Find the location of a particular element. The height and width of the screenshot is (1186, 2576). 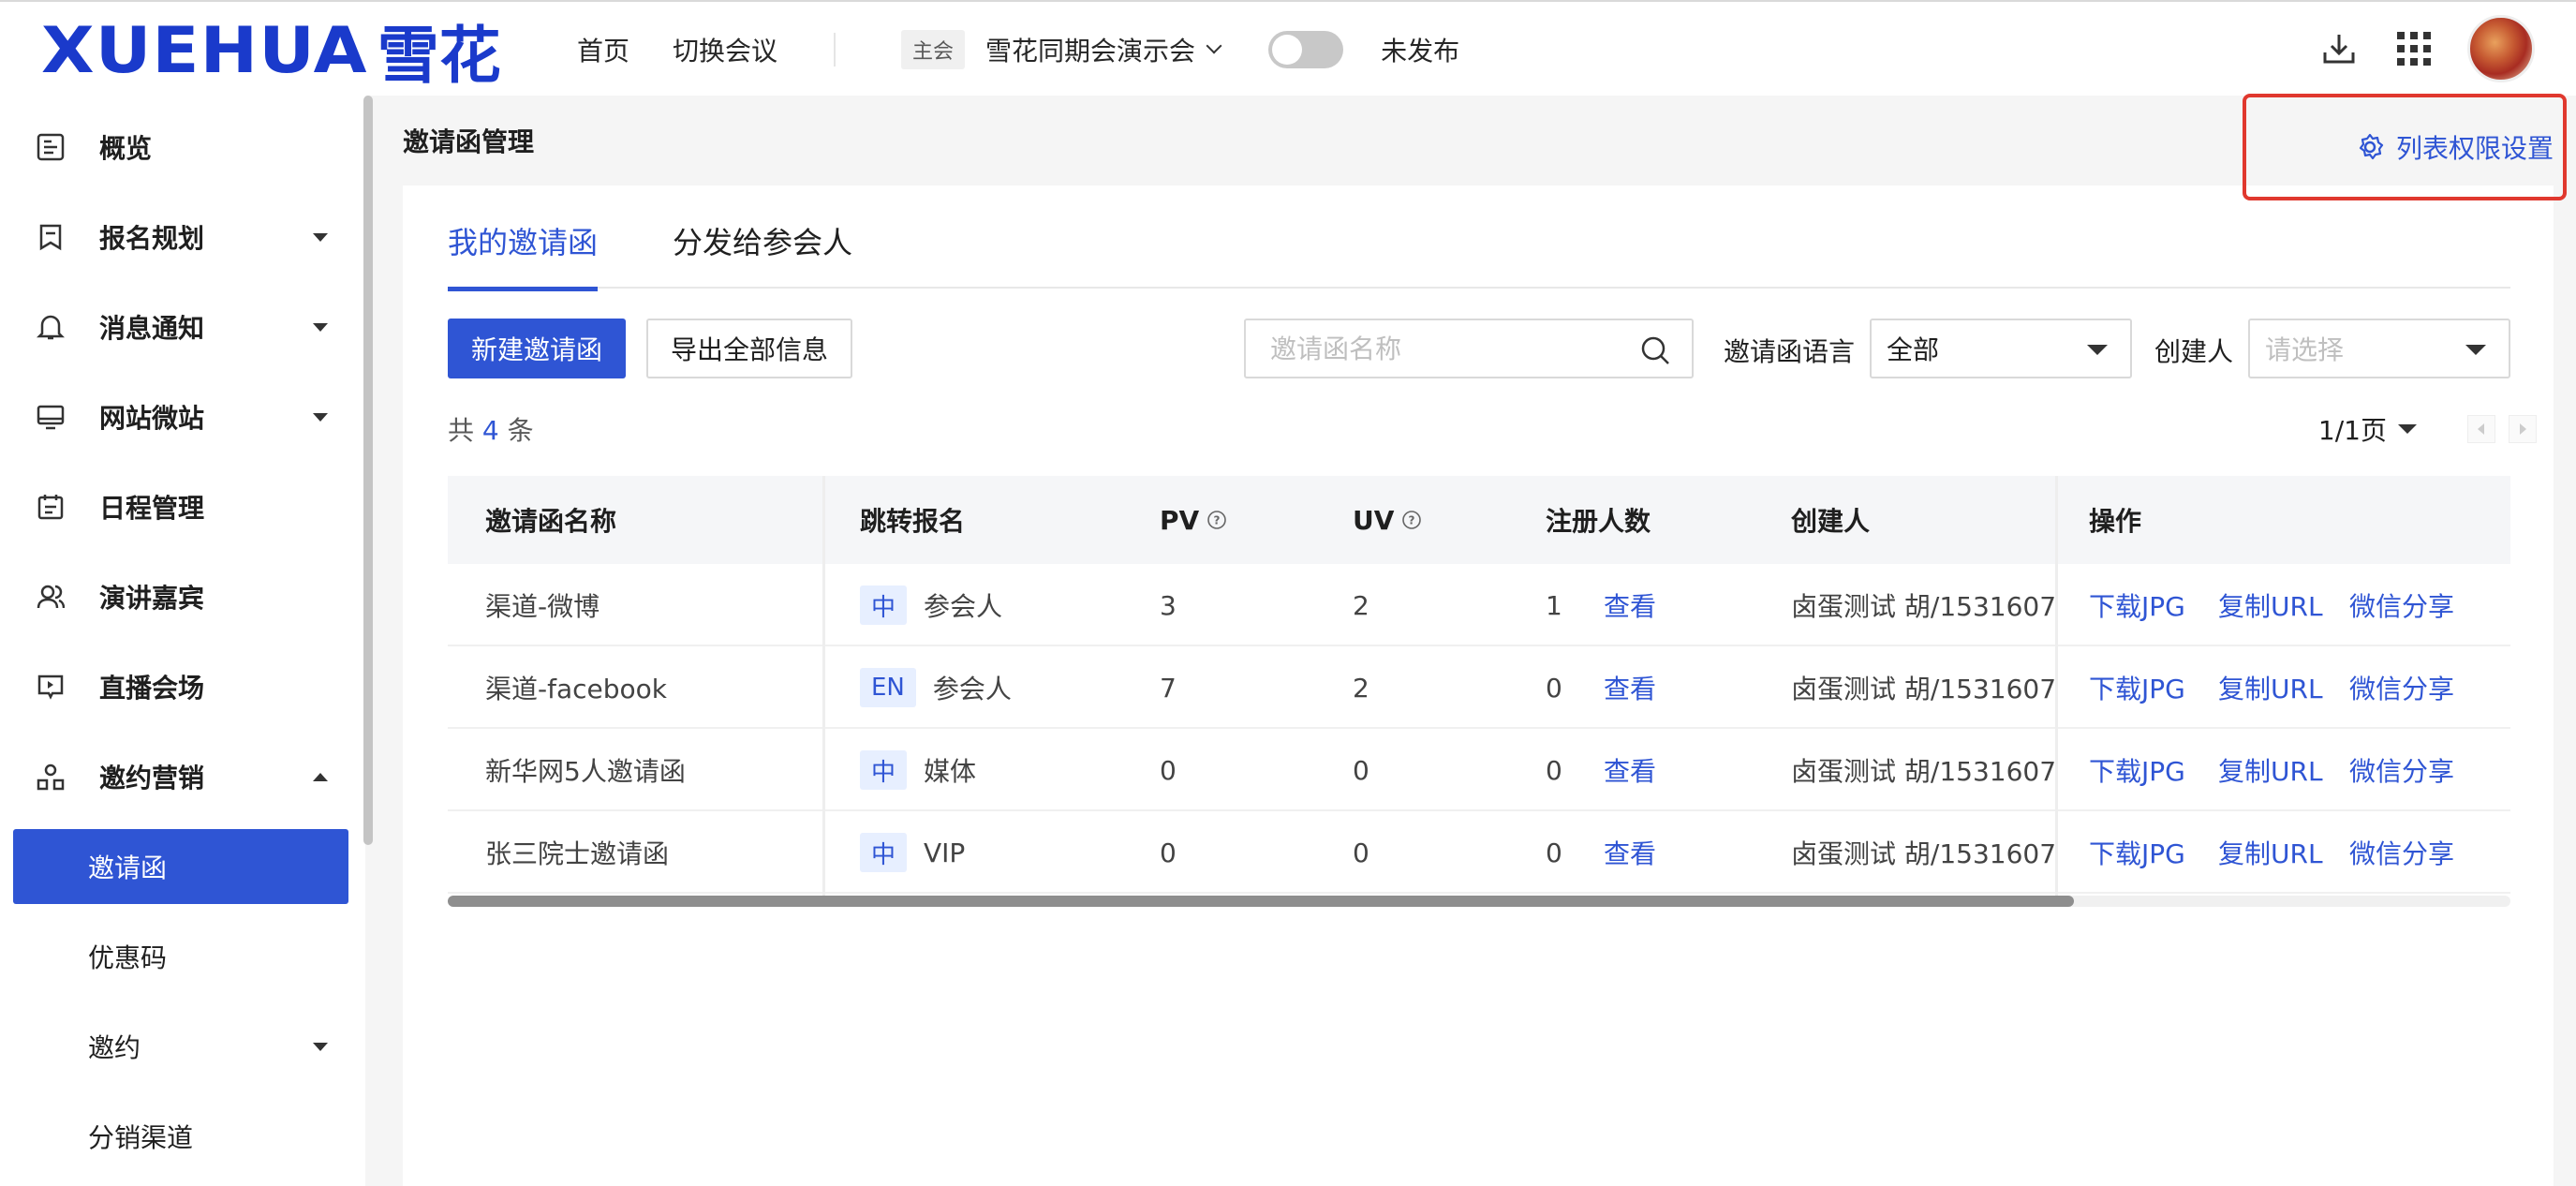

list-permission-settings-button: 列表权限设置 is located at coordinates (2405, 147).